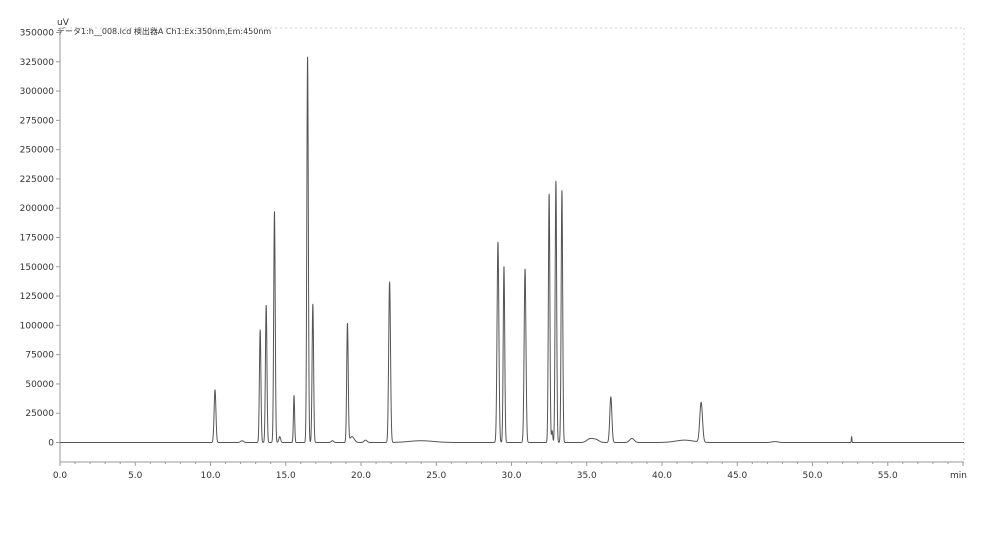 The image size is (999, 534). I want to click on y-tick-label: 100000, so click(37, 326).